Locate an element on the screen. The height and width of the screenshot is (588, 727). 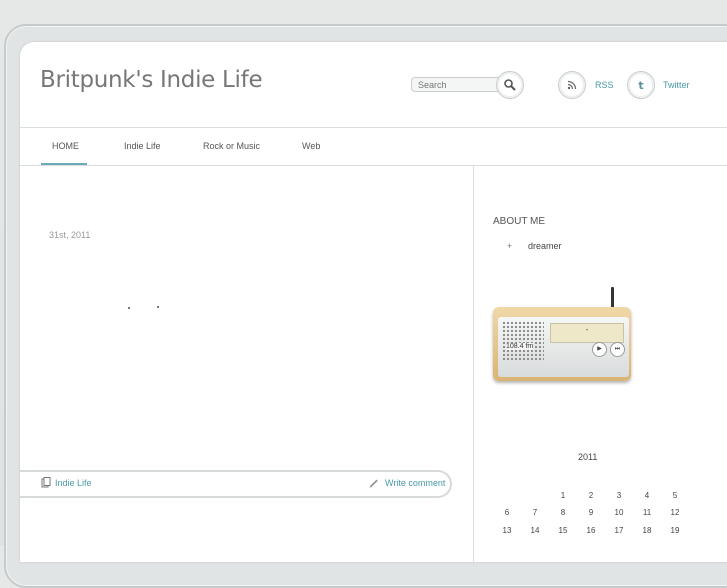
calendar-day: 19 is located at coordinates (675, 530).